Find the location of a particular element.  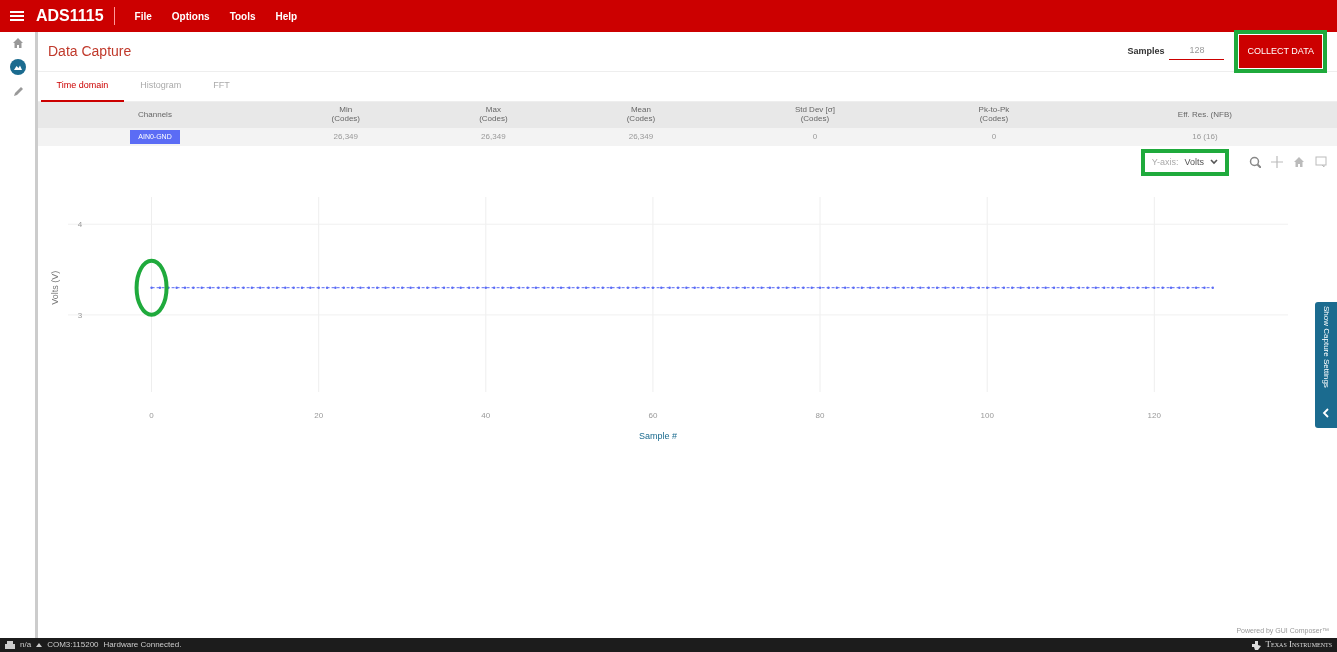

menu-item: Help is located at coordinates (286, 16).